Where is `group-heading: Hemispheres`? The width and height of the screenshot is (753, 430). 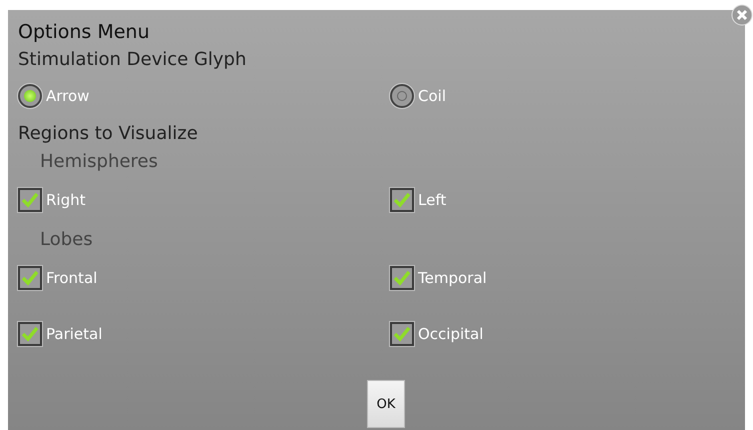
group-heading: Hemispheres is located at coordinates (99, 162).